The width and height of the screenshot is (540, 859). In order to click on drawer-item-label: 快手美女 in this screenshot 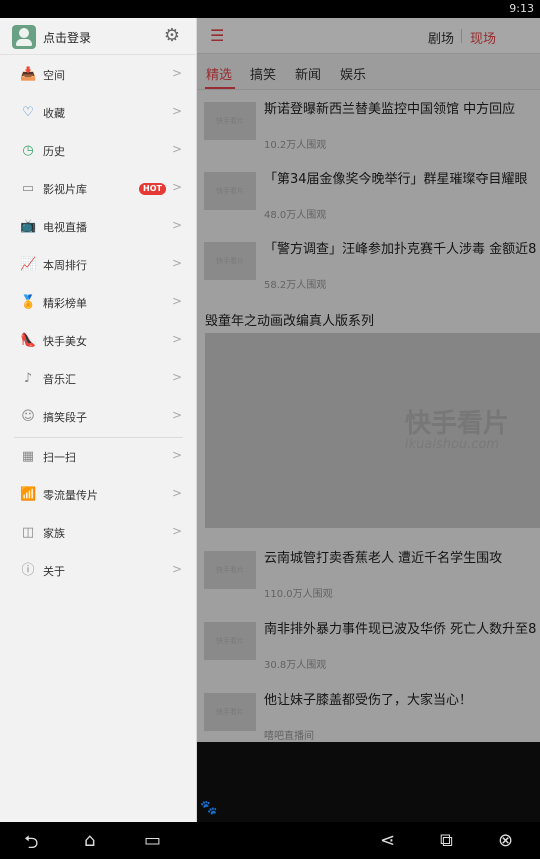, I will do `click(65, 341)`.